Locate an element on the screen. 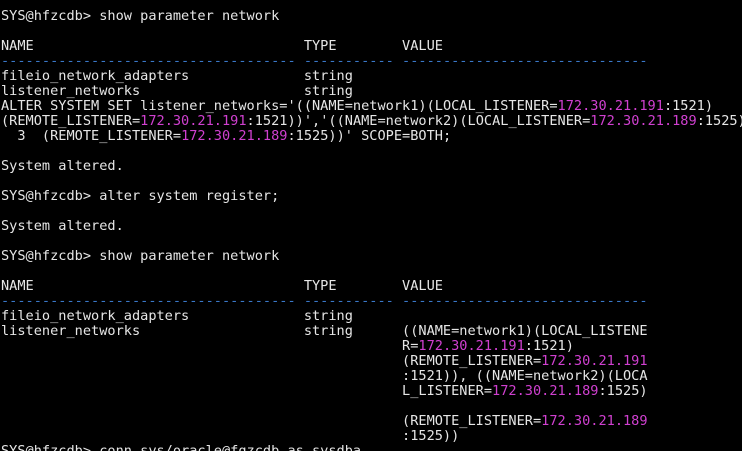 The width and height of the screenshot is (742, 451). column-value: :1525)) is located at coordinates (430, 436).